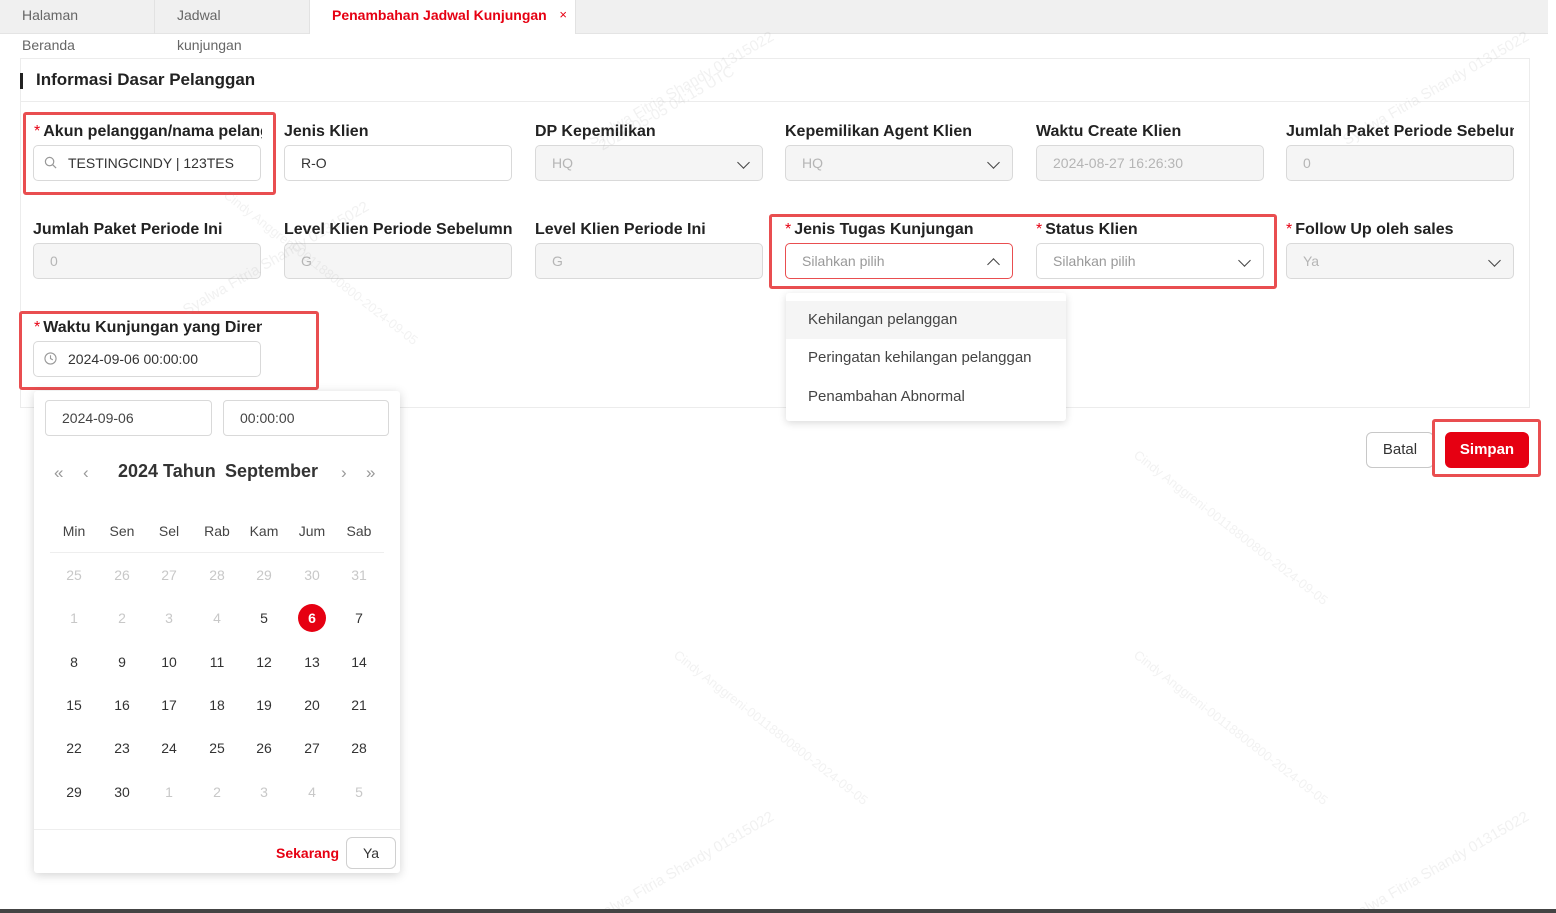 The height and width of the screenshot is (913, 1556). What do you see at coordinates (359, 575) in the screenshot?
I see `calendar-day: 31` at bounding box center [359, 575].